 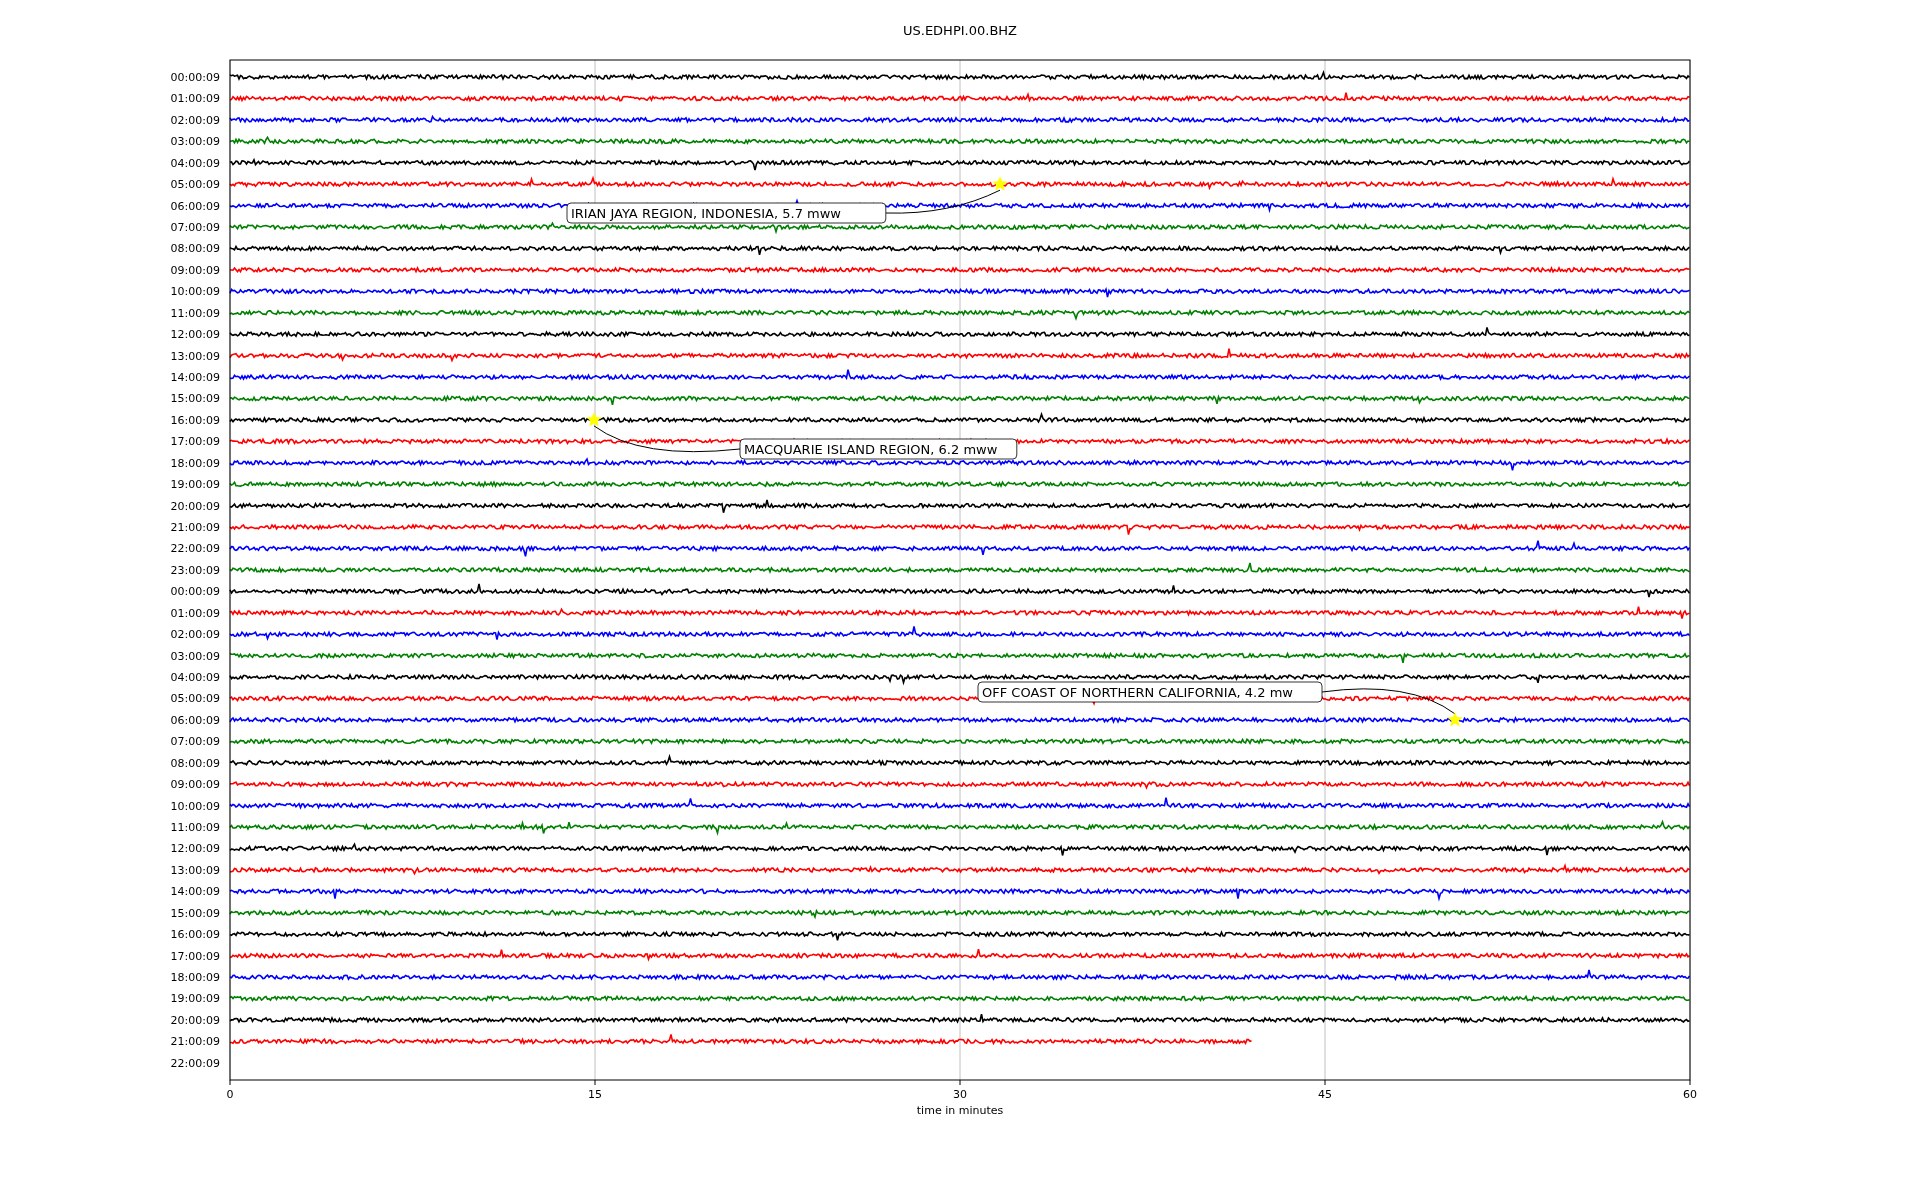 What do you see at coordinates (195, 570) in the screenshot?
I see `row-time-label: 23:00:09` at bounding box center [195, 570].